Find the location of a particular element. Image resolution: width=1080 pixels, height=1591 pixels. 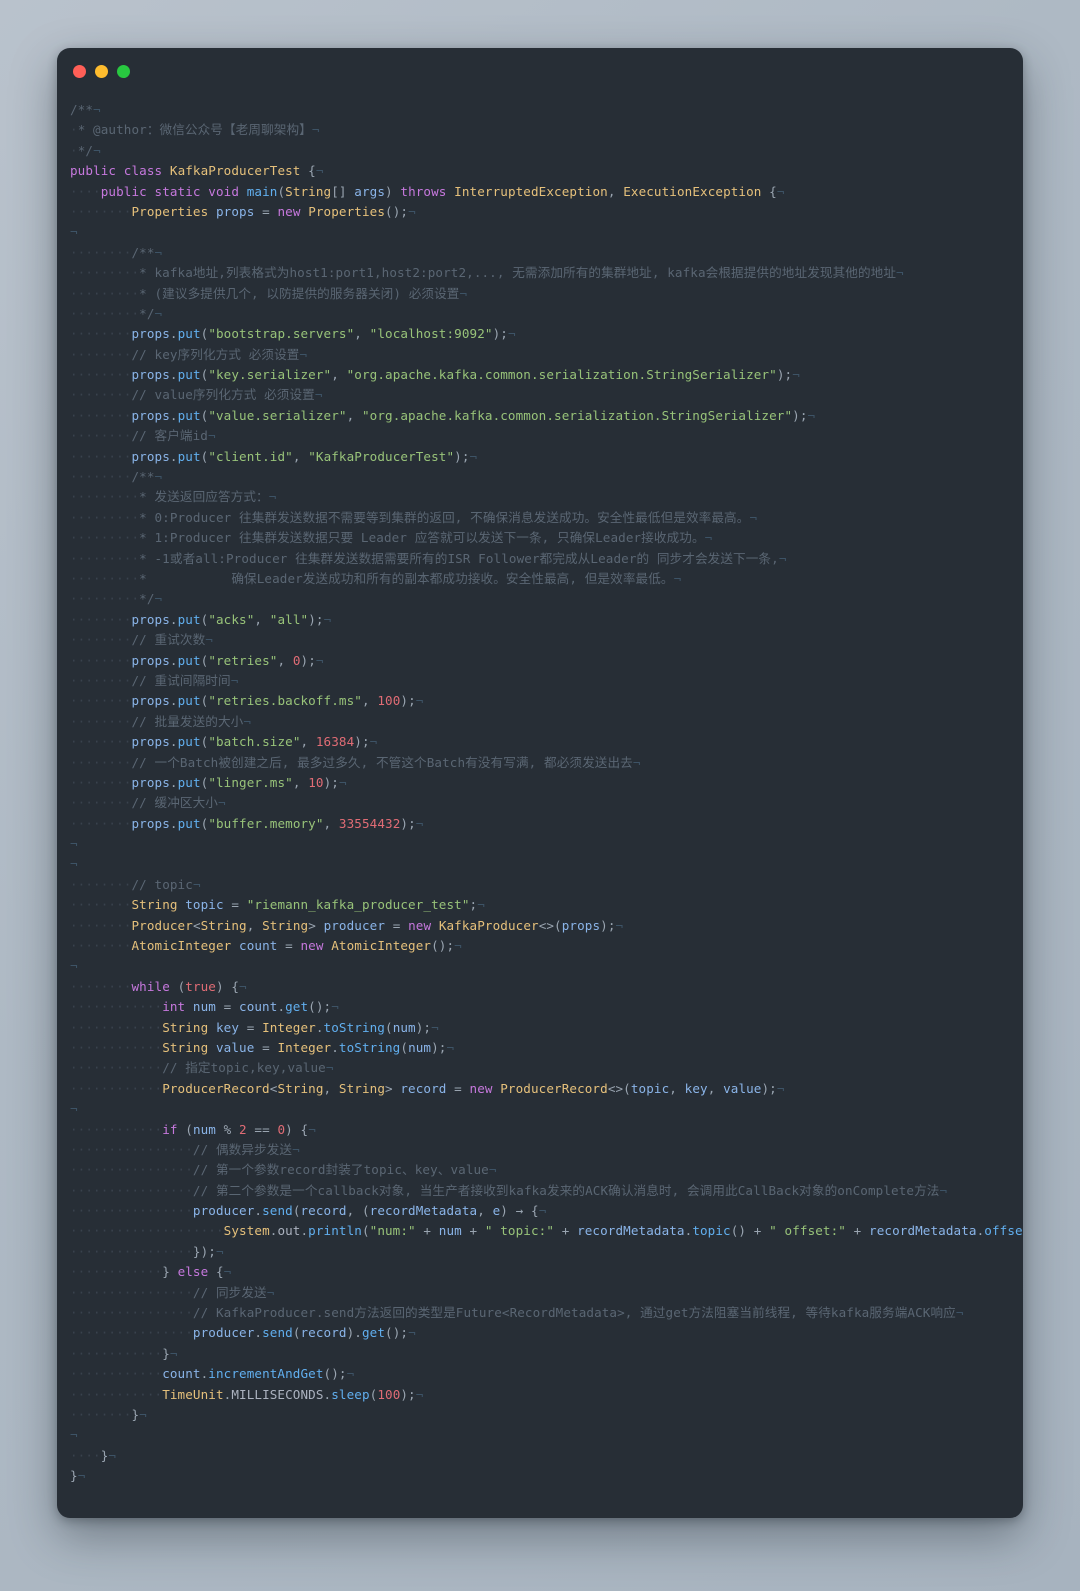

code-line: ····}¬ is located at coordinates (546, 1456).